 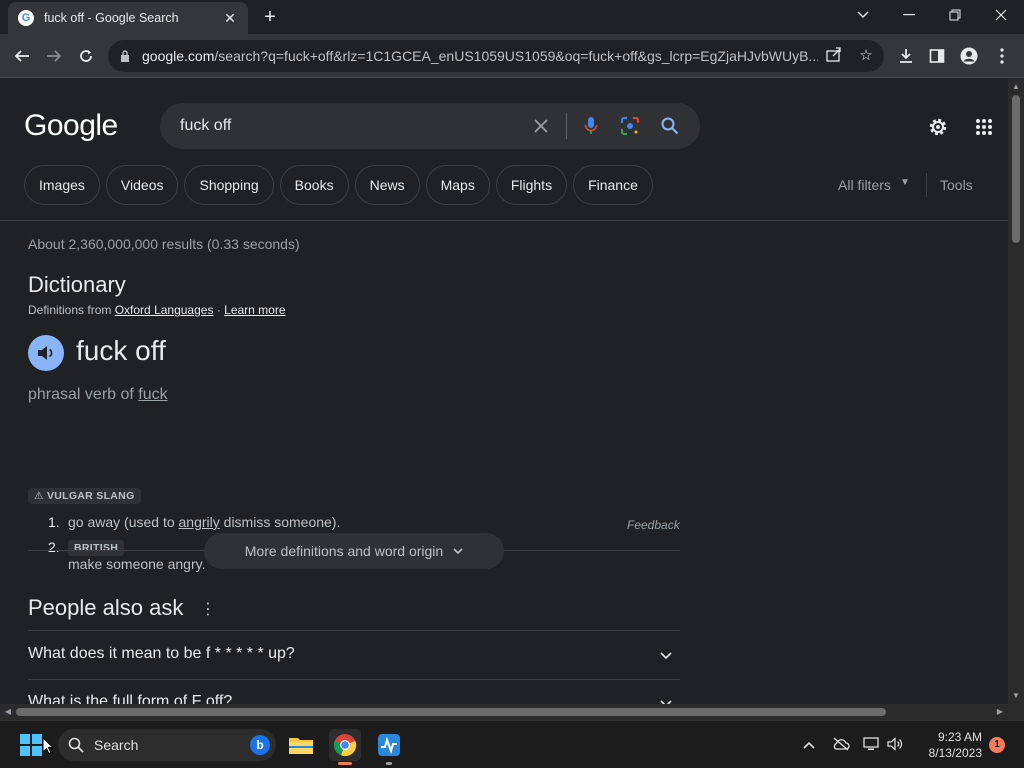 What do you see at coordinates (841, 745) in the screenshot?
I see `onedrive-offline-icon` at bounding box center [841, 745].